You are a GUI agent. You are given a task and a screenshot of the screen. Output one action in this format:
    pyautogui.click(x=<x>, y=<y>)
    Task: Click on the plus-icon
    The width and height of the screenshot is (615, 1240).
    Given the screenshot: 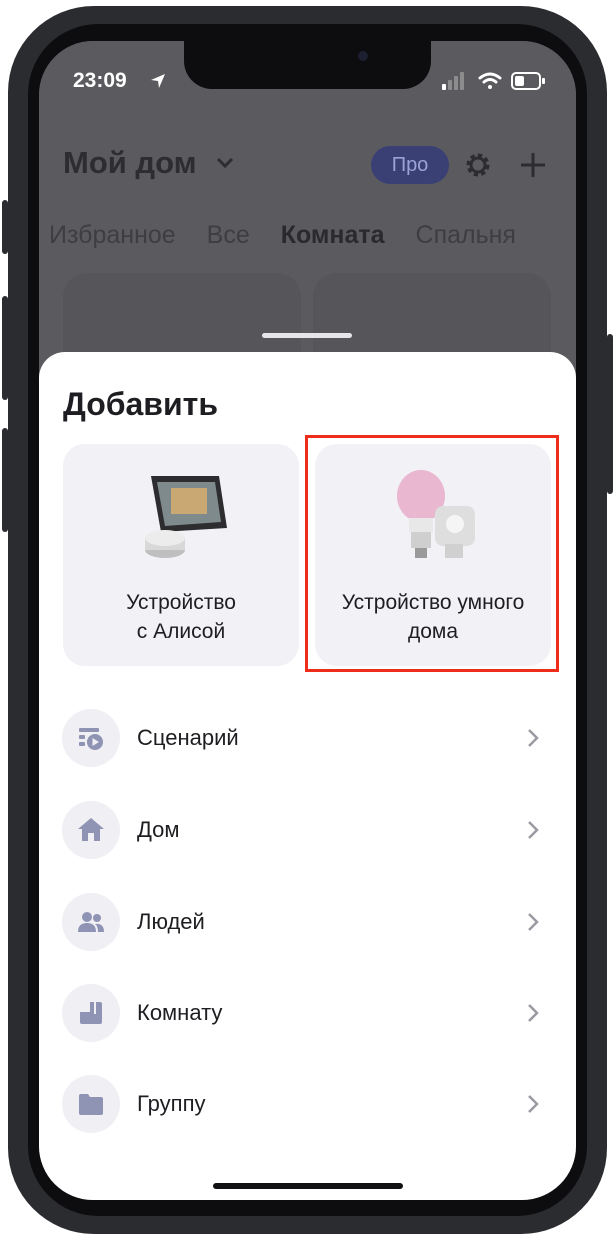 What is the action you would take?
    pyautogui.click(x=533, y=165)
    